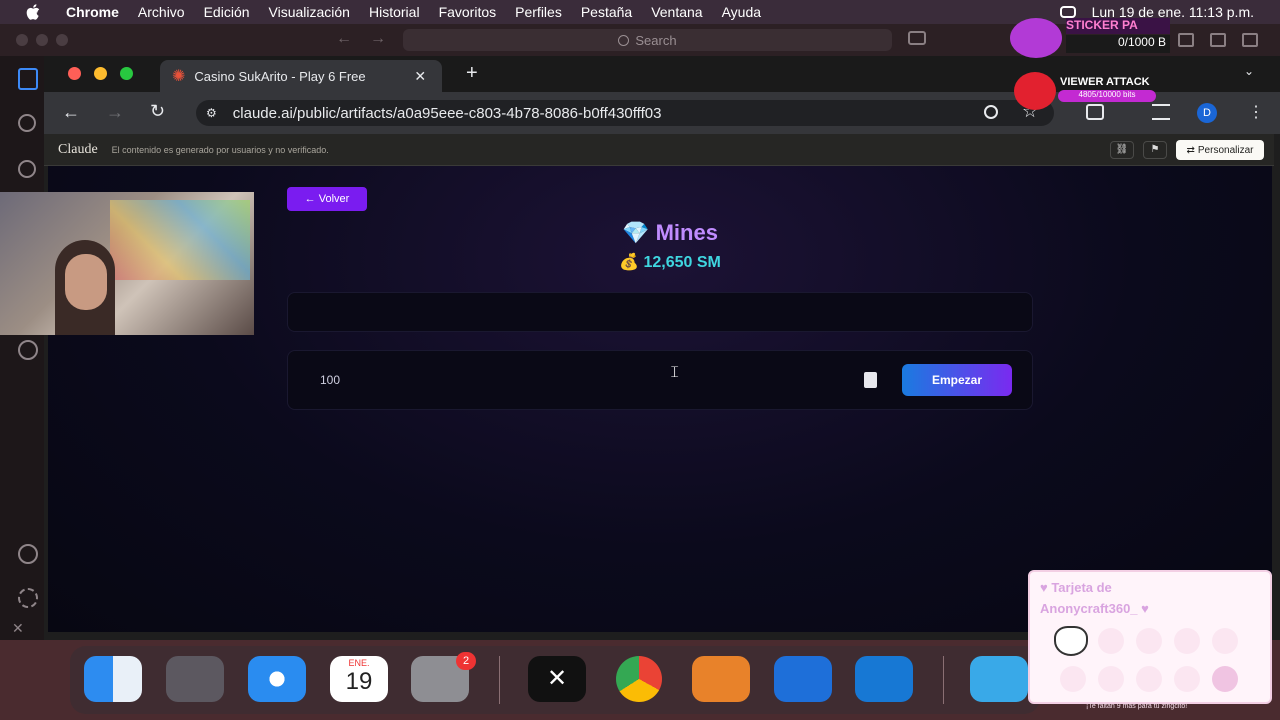  What do you see at coordinates (803, 679) in the screenshot?
I see `windows-app-icon` at bounding box center [803, 679].